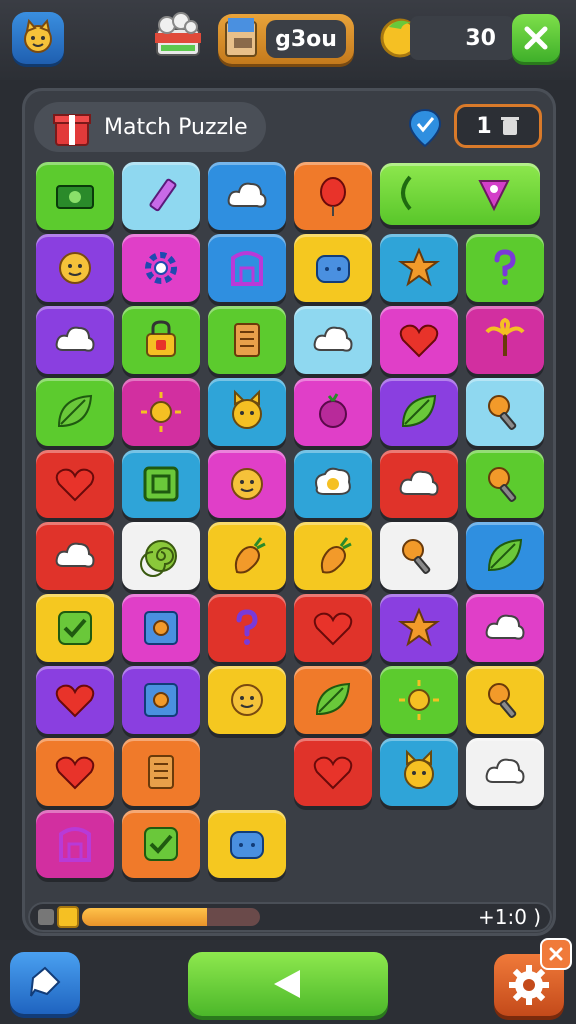 This screenshot has width=576, height=1024. Describe the element at coordinates (509, 126) in the screenshot. I see `trash-icon` at that location.